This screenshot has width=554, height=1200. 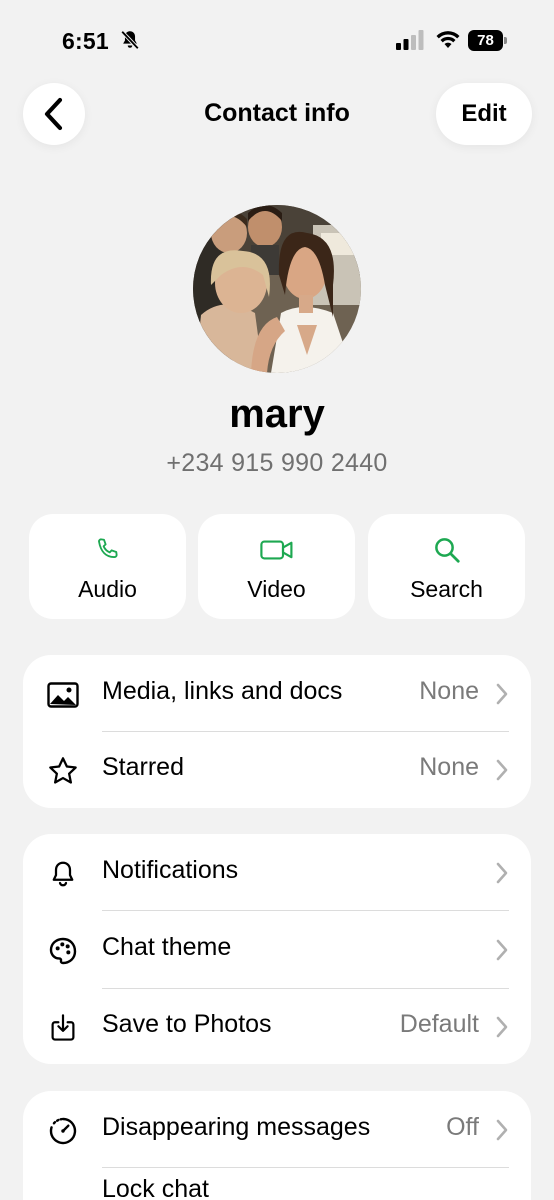 What do you see at coordinates (277, 1184) in the screenshot?
I see `row-lock-chat: Lock chat` at bounding box center [277, 1184].